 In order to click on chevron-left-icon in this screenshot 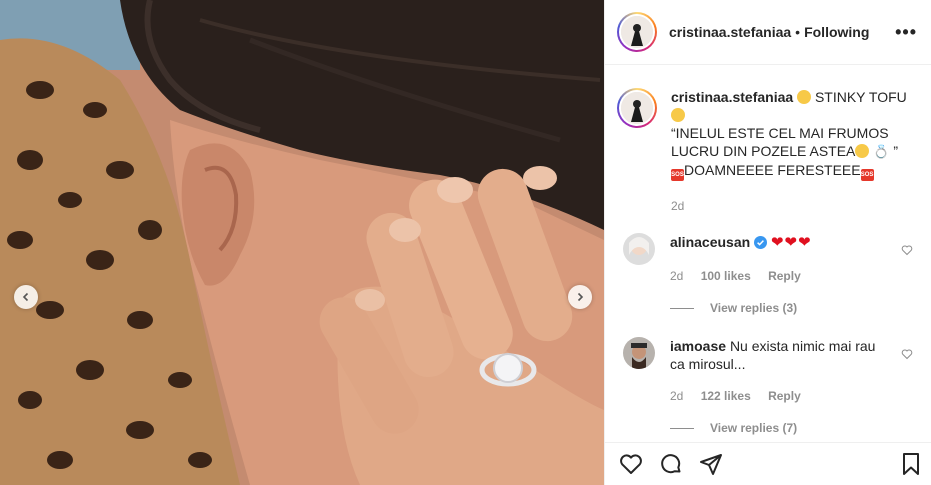, I will do `click(26, 297)`.